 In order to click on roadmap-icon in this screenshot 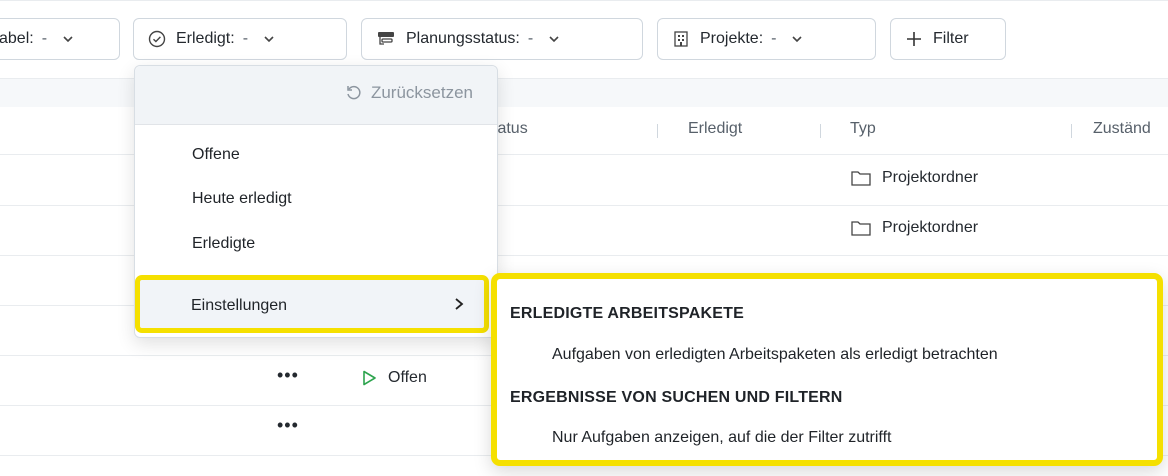, I will do `click(386, 39)`.